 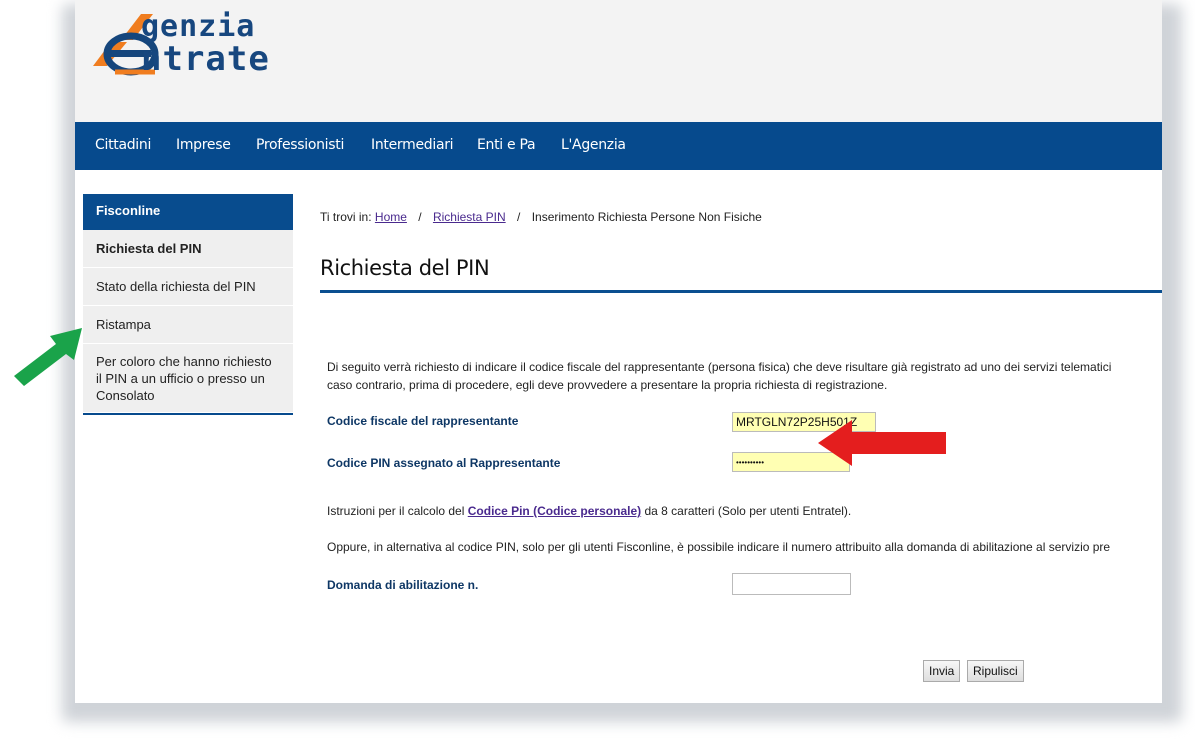 I want to click on nav-item-imprese: Imprese, so click(x=203, y=145).